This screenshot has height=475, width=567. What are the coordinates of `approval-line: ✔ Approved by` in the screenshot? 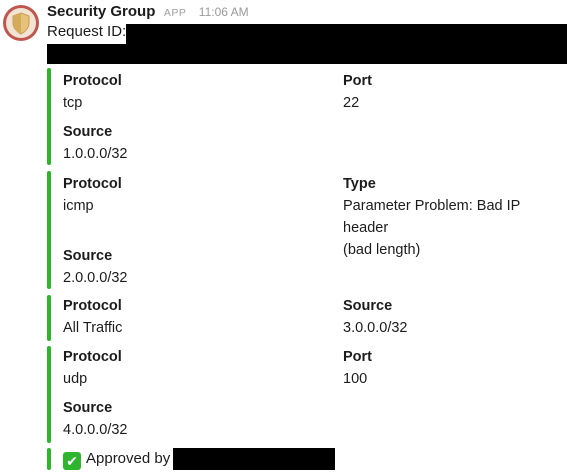 It's located at (116, 459).